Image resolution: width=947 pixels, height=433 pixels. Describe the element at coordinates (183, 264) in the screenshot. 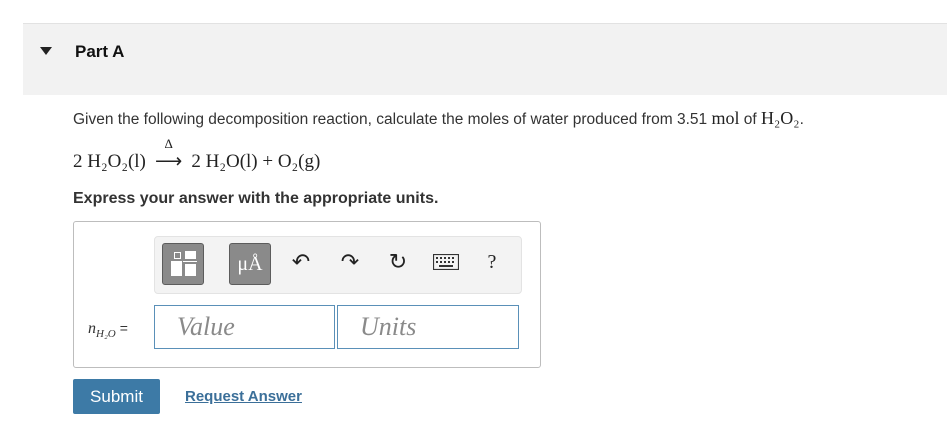

I see `templates-button` at that location.